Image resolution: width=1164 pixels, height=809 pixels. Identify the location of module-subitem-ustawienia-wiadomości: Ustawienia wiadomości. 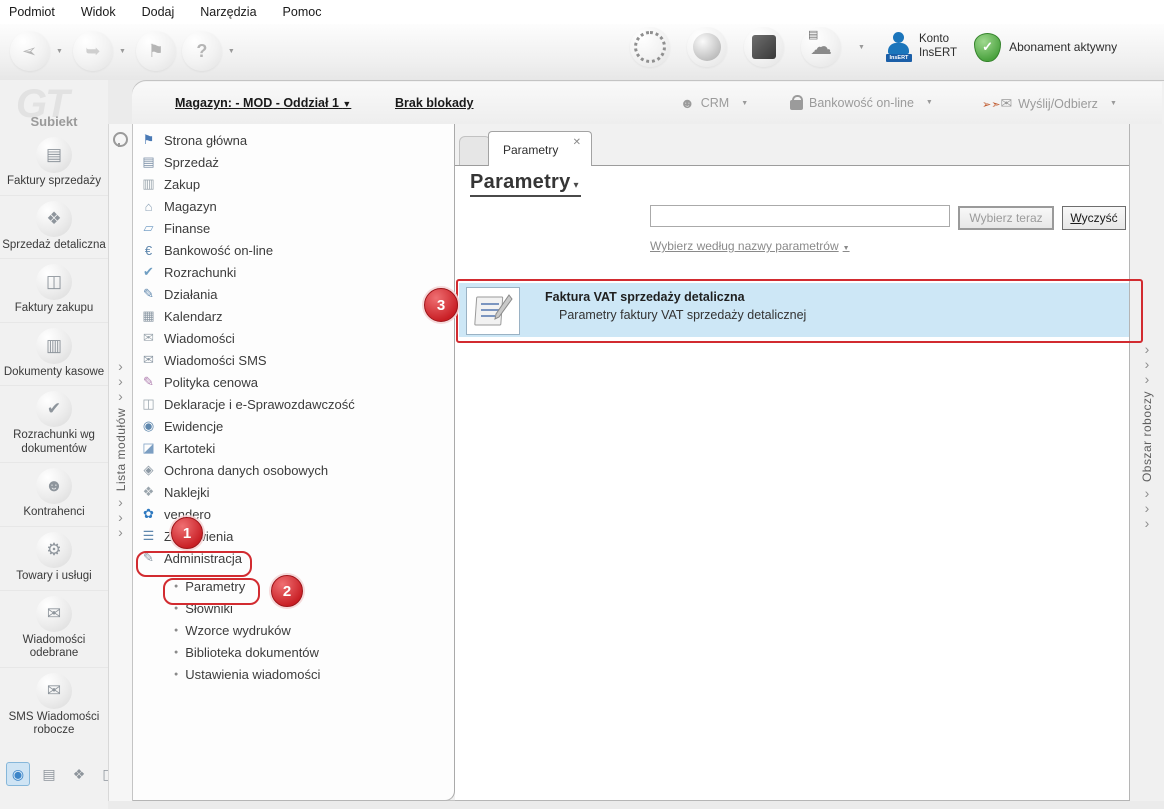
(293, 674).